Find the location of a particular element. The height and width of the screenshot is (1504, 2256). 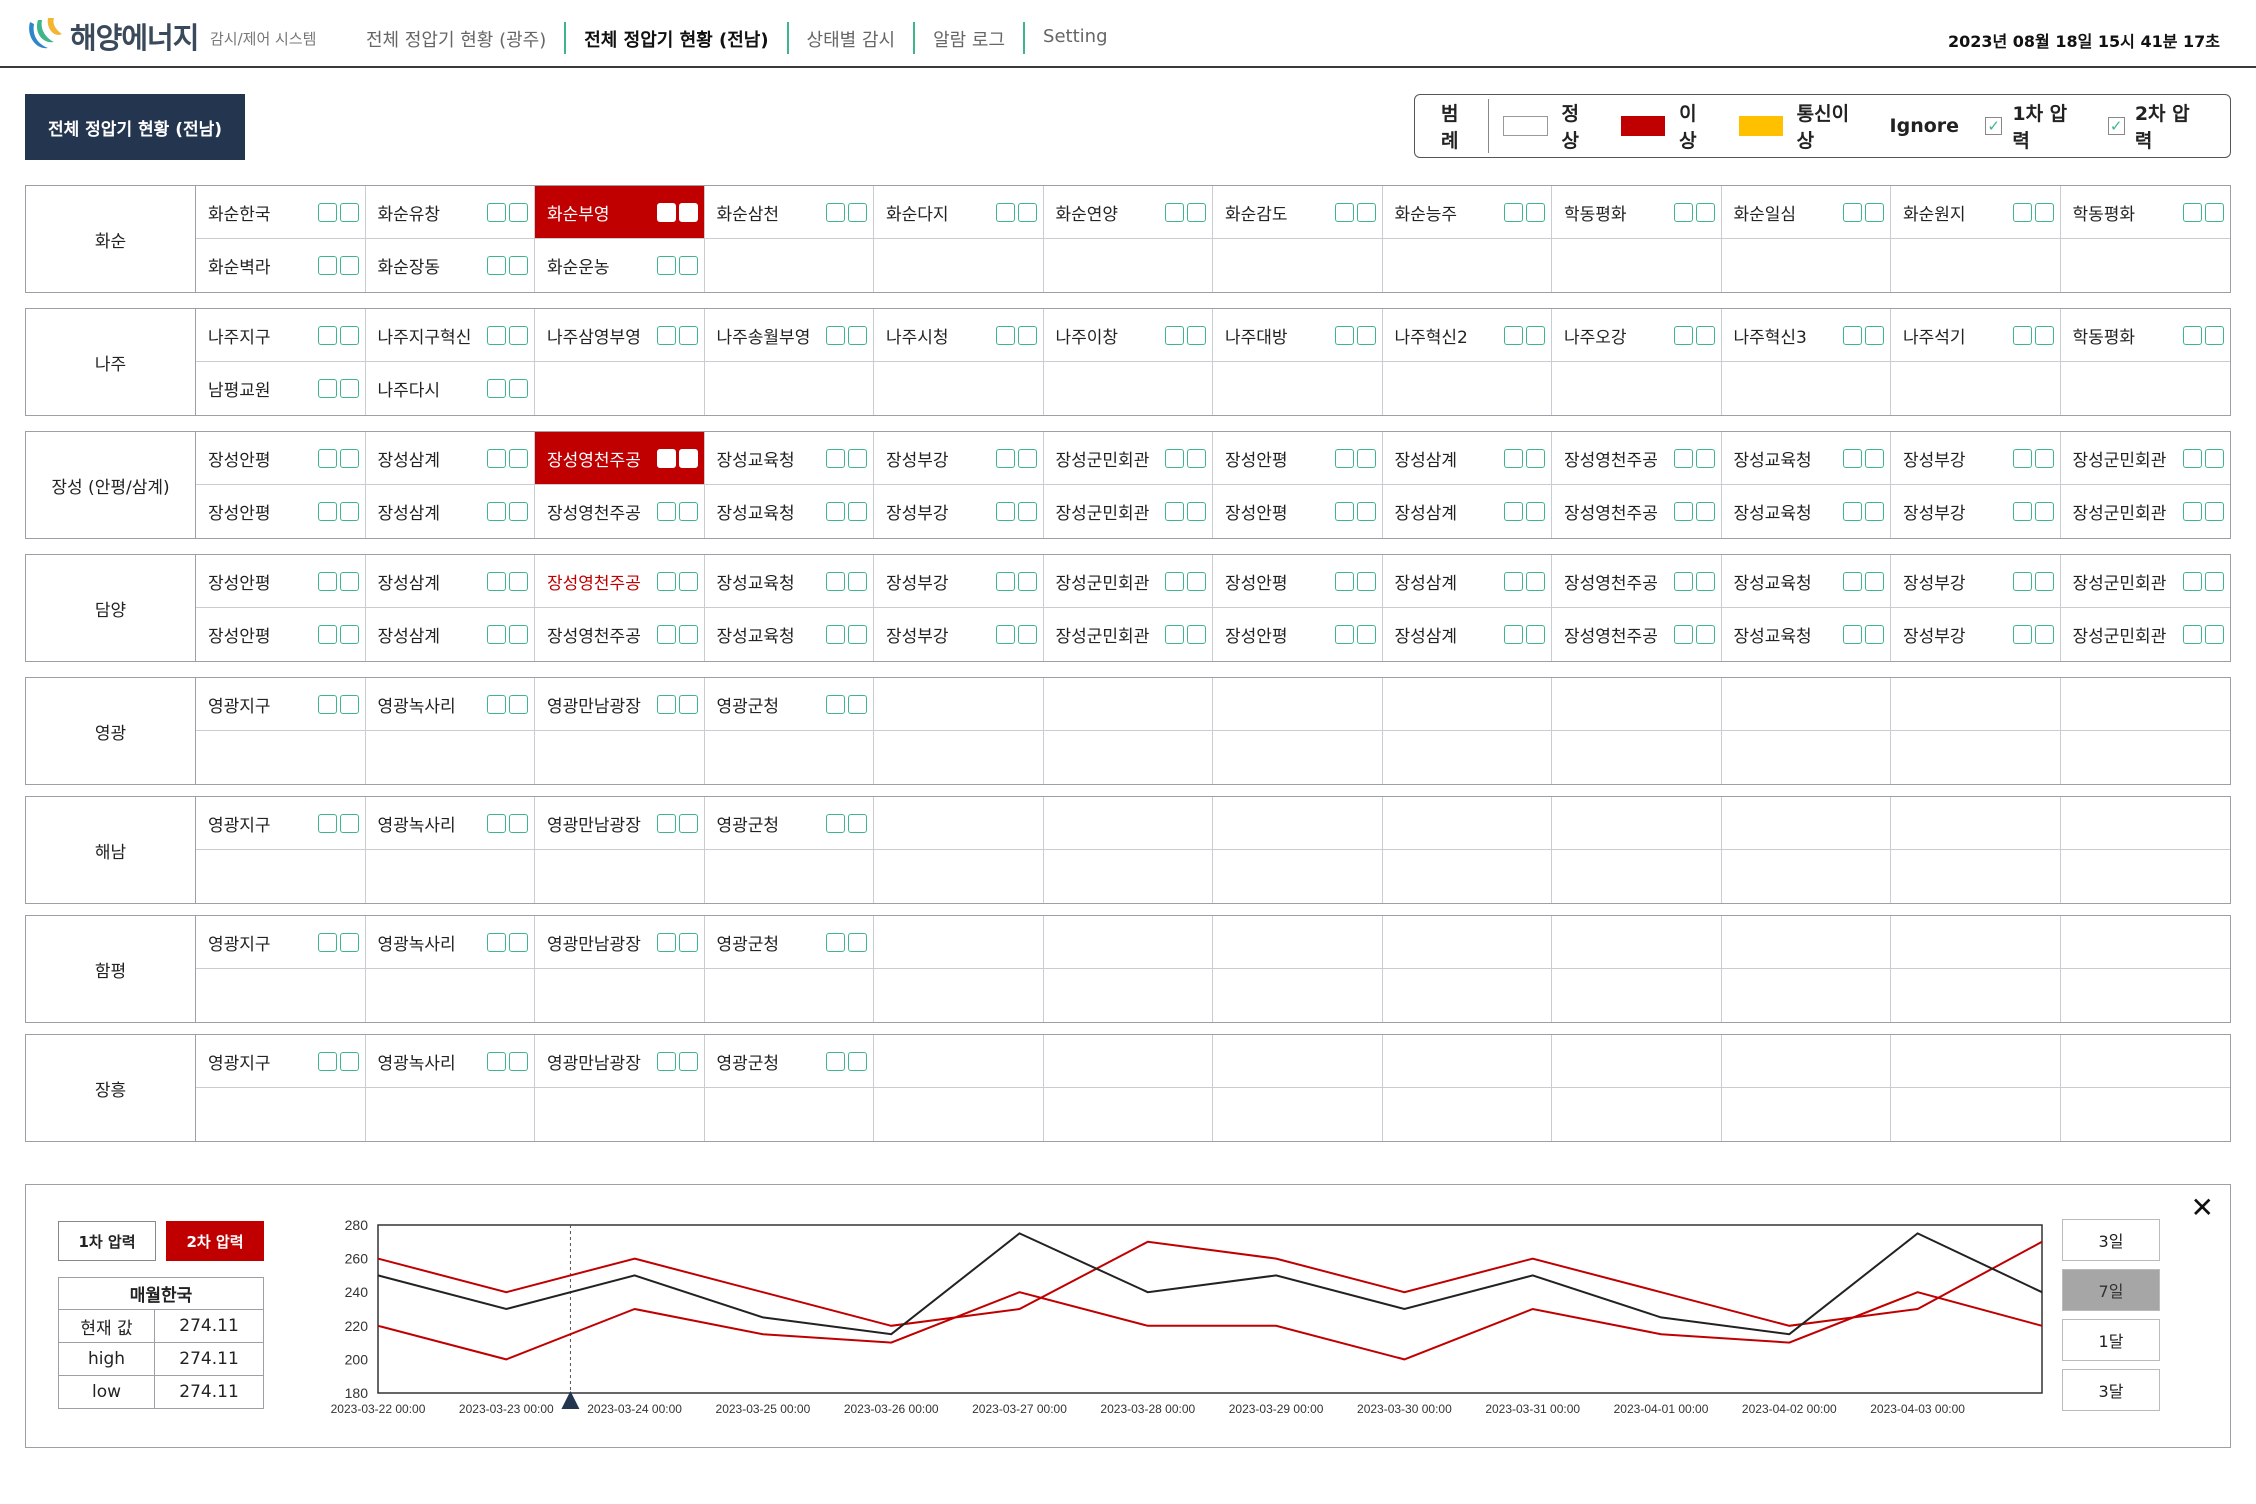

close-panel-button: ✕ is located at coordinates (2202, 1207).